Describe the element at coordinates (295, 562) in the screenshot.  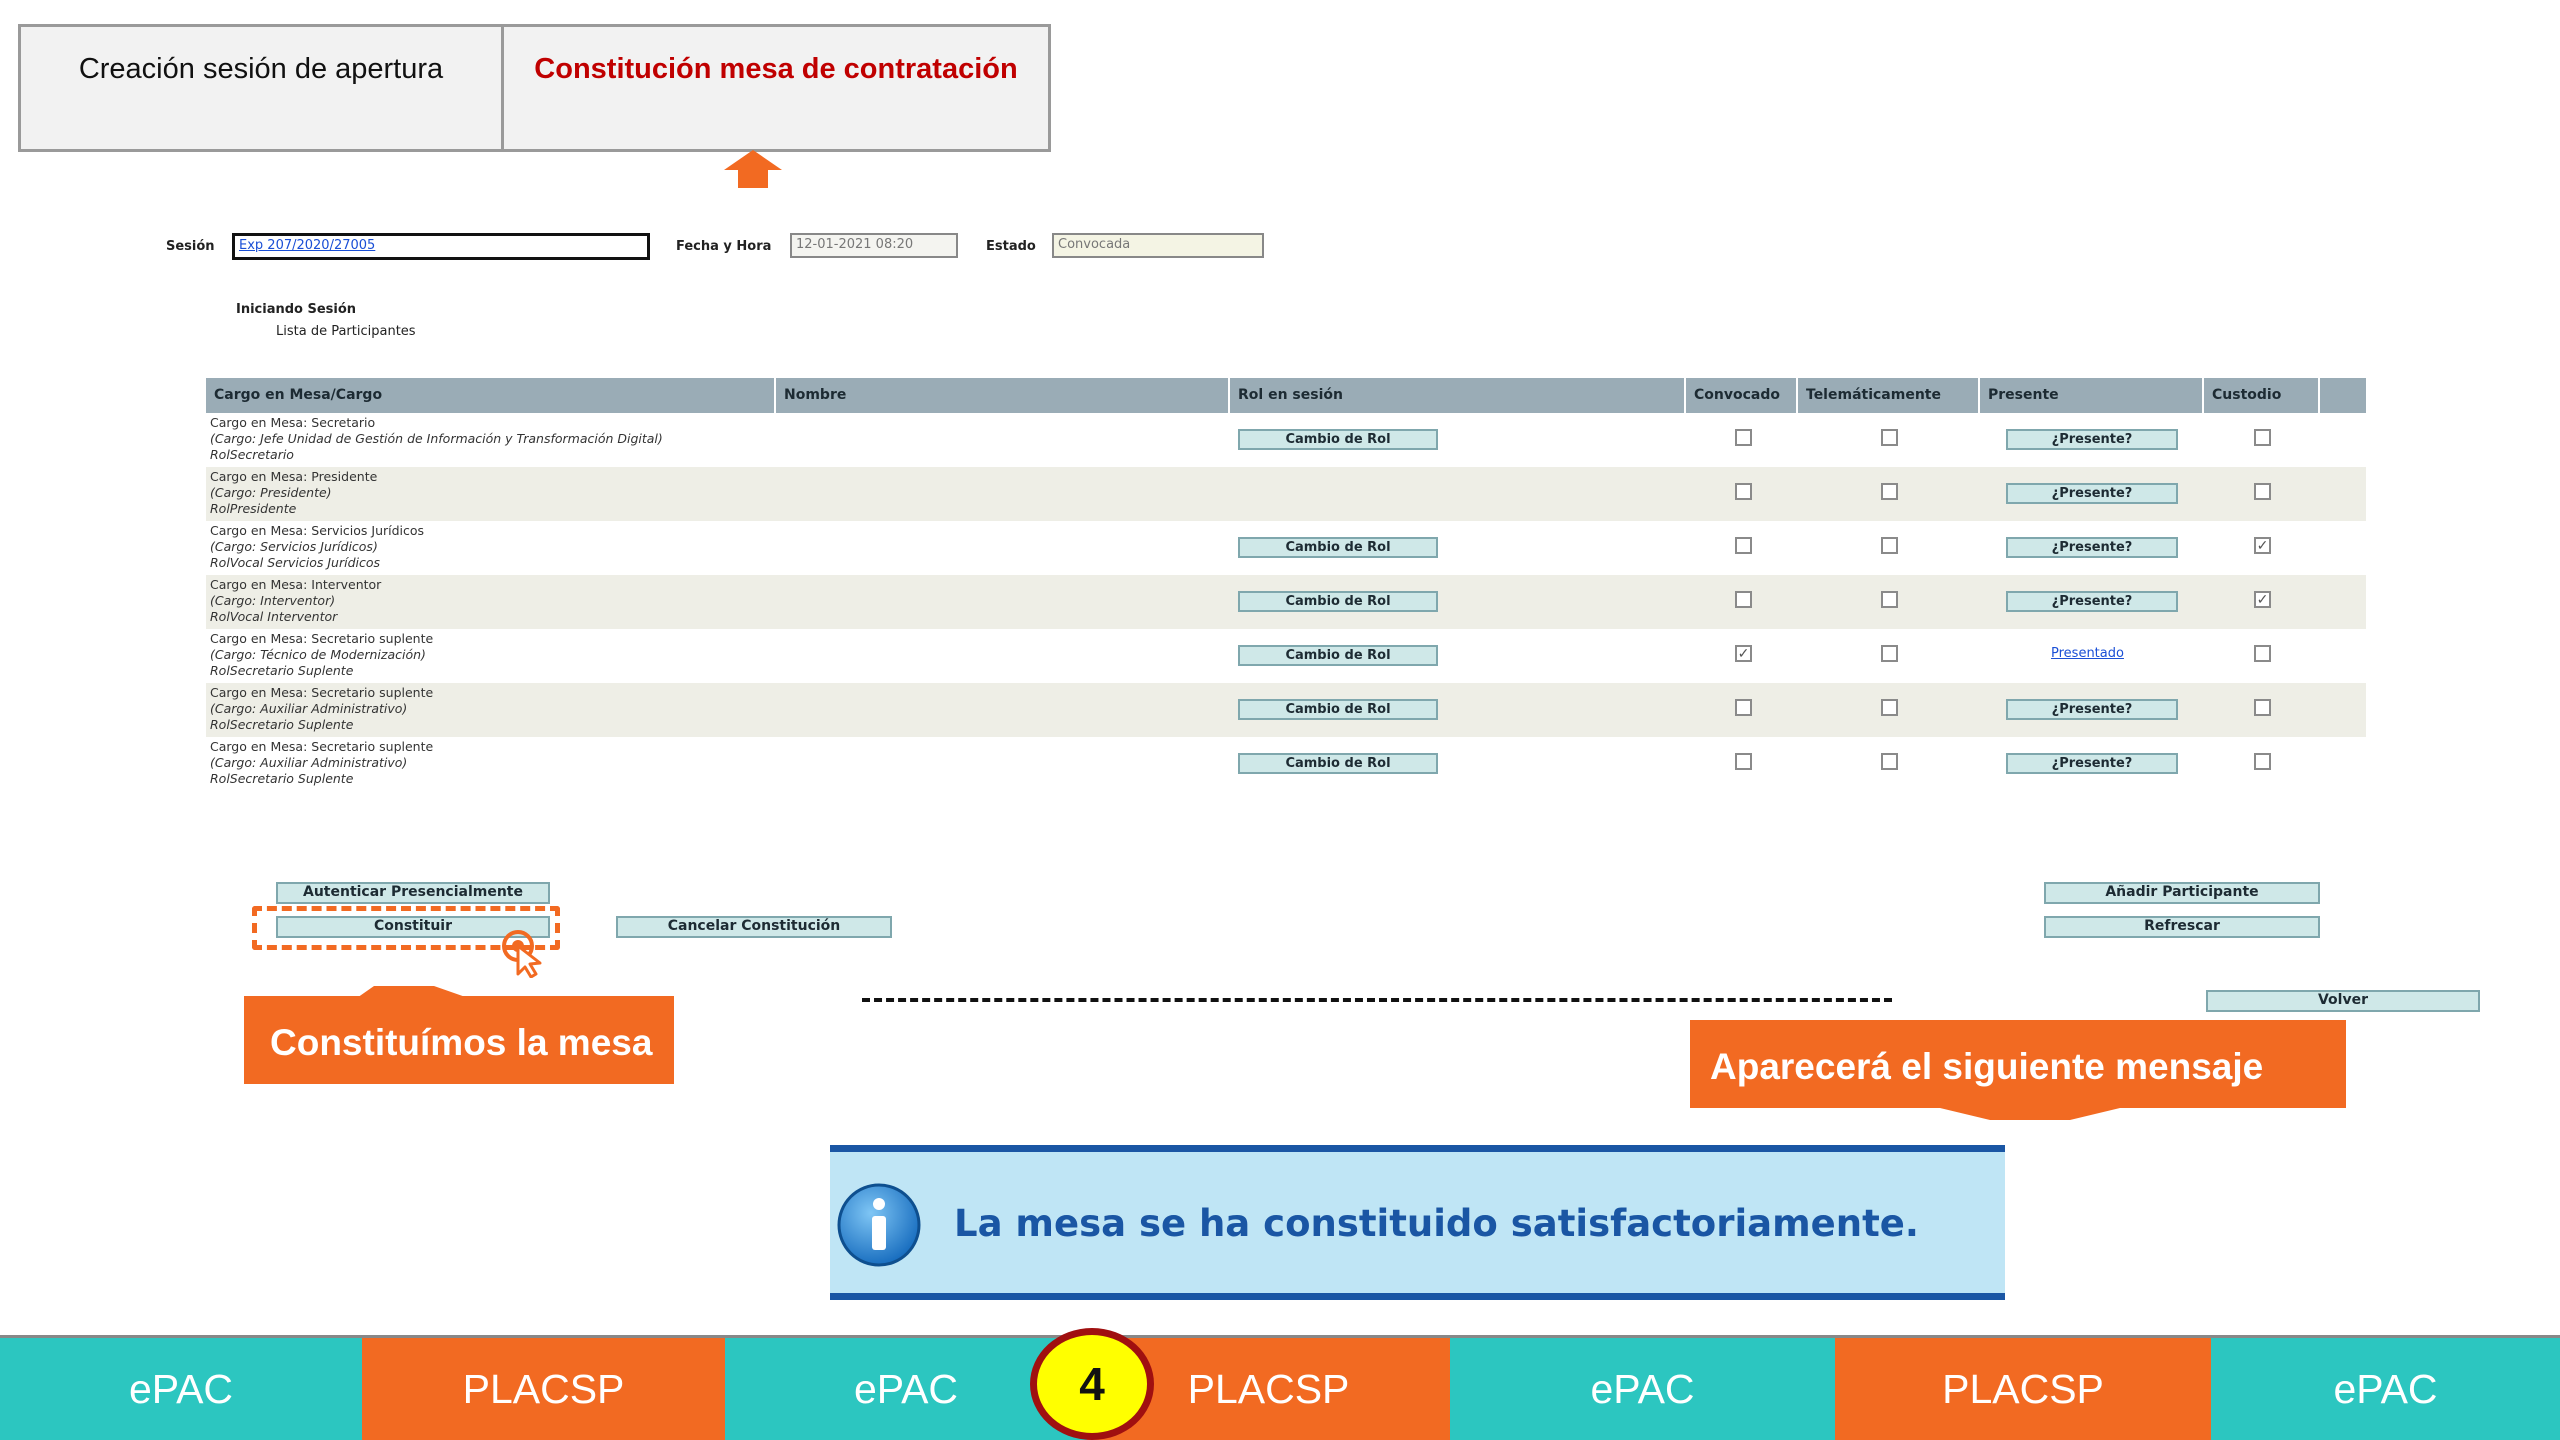
I see `cargo-rol: RolVocal Servicios Jurídicos` at that location.